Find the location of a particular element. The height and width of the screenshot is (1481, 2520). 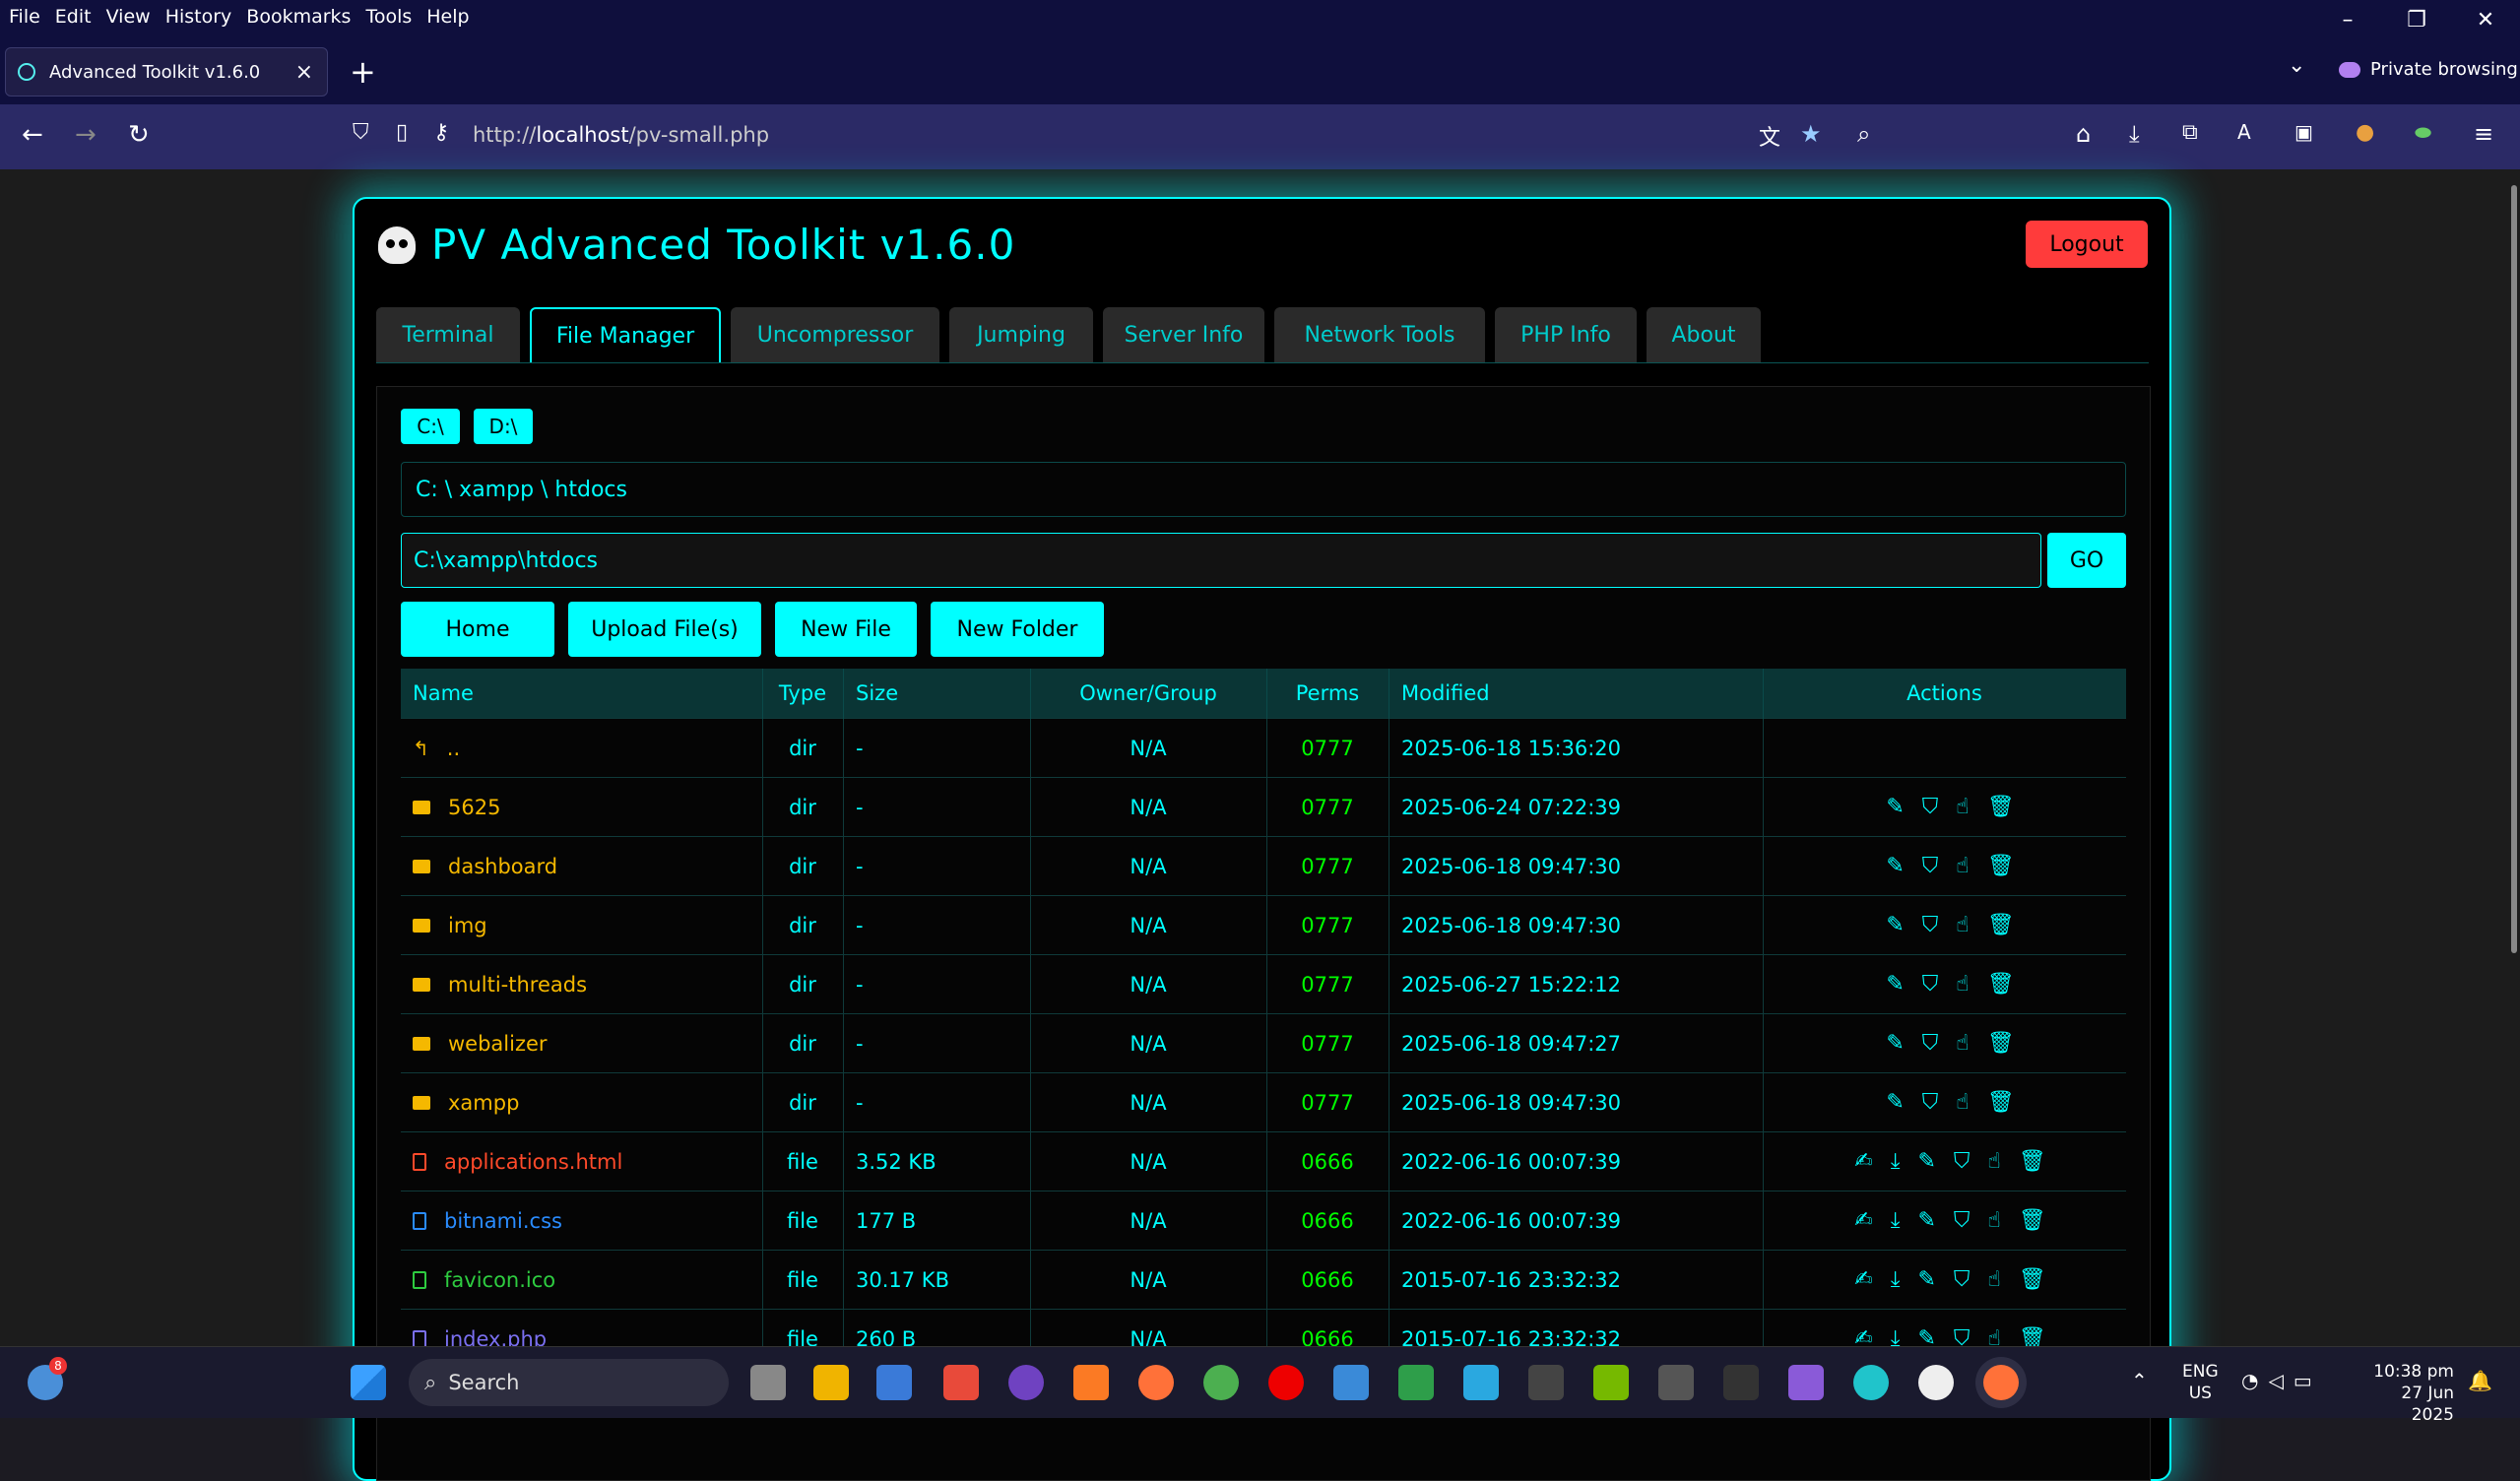

new-tab-icon: + is located at coordinates (363, 72).